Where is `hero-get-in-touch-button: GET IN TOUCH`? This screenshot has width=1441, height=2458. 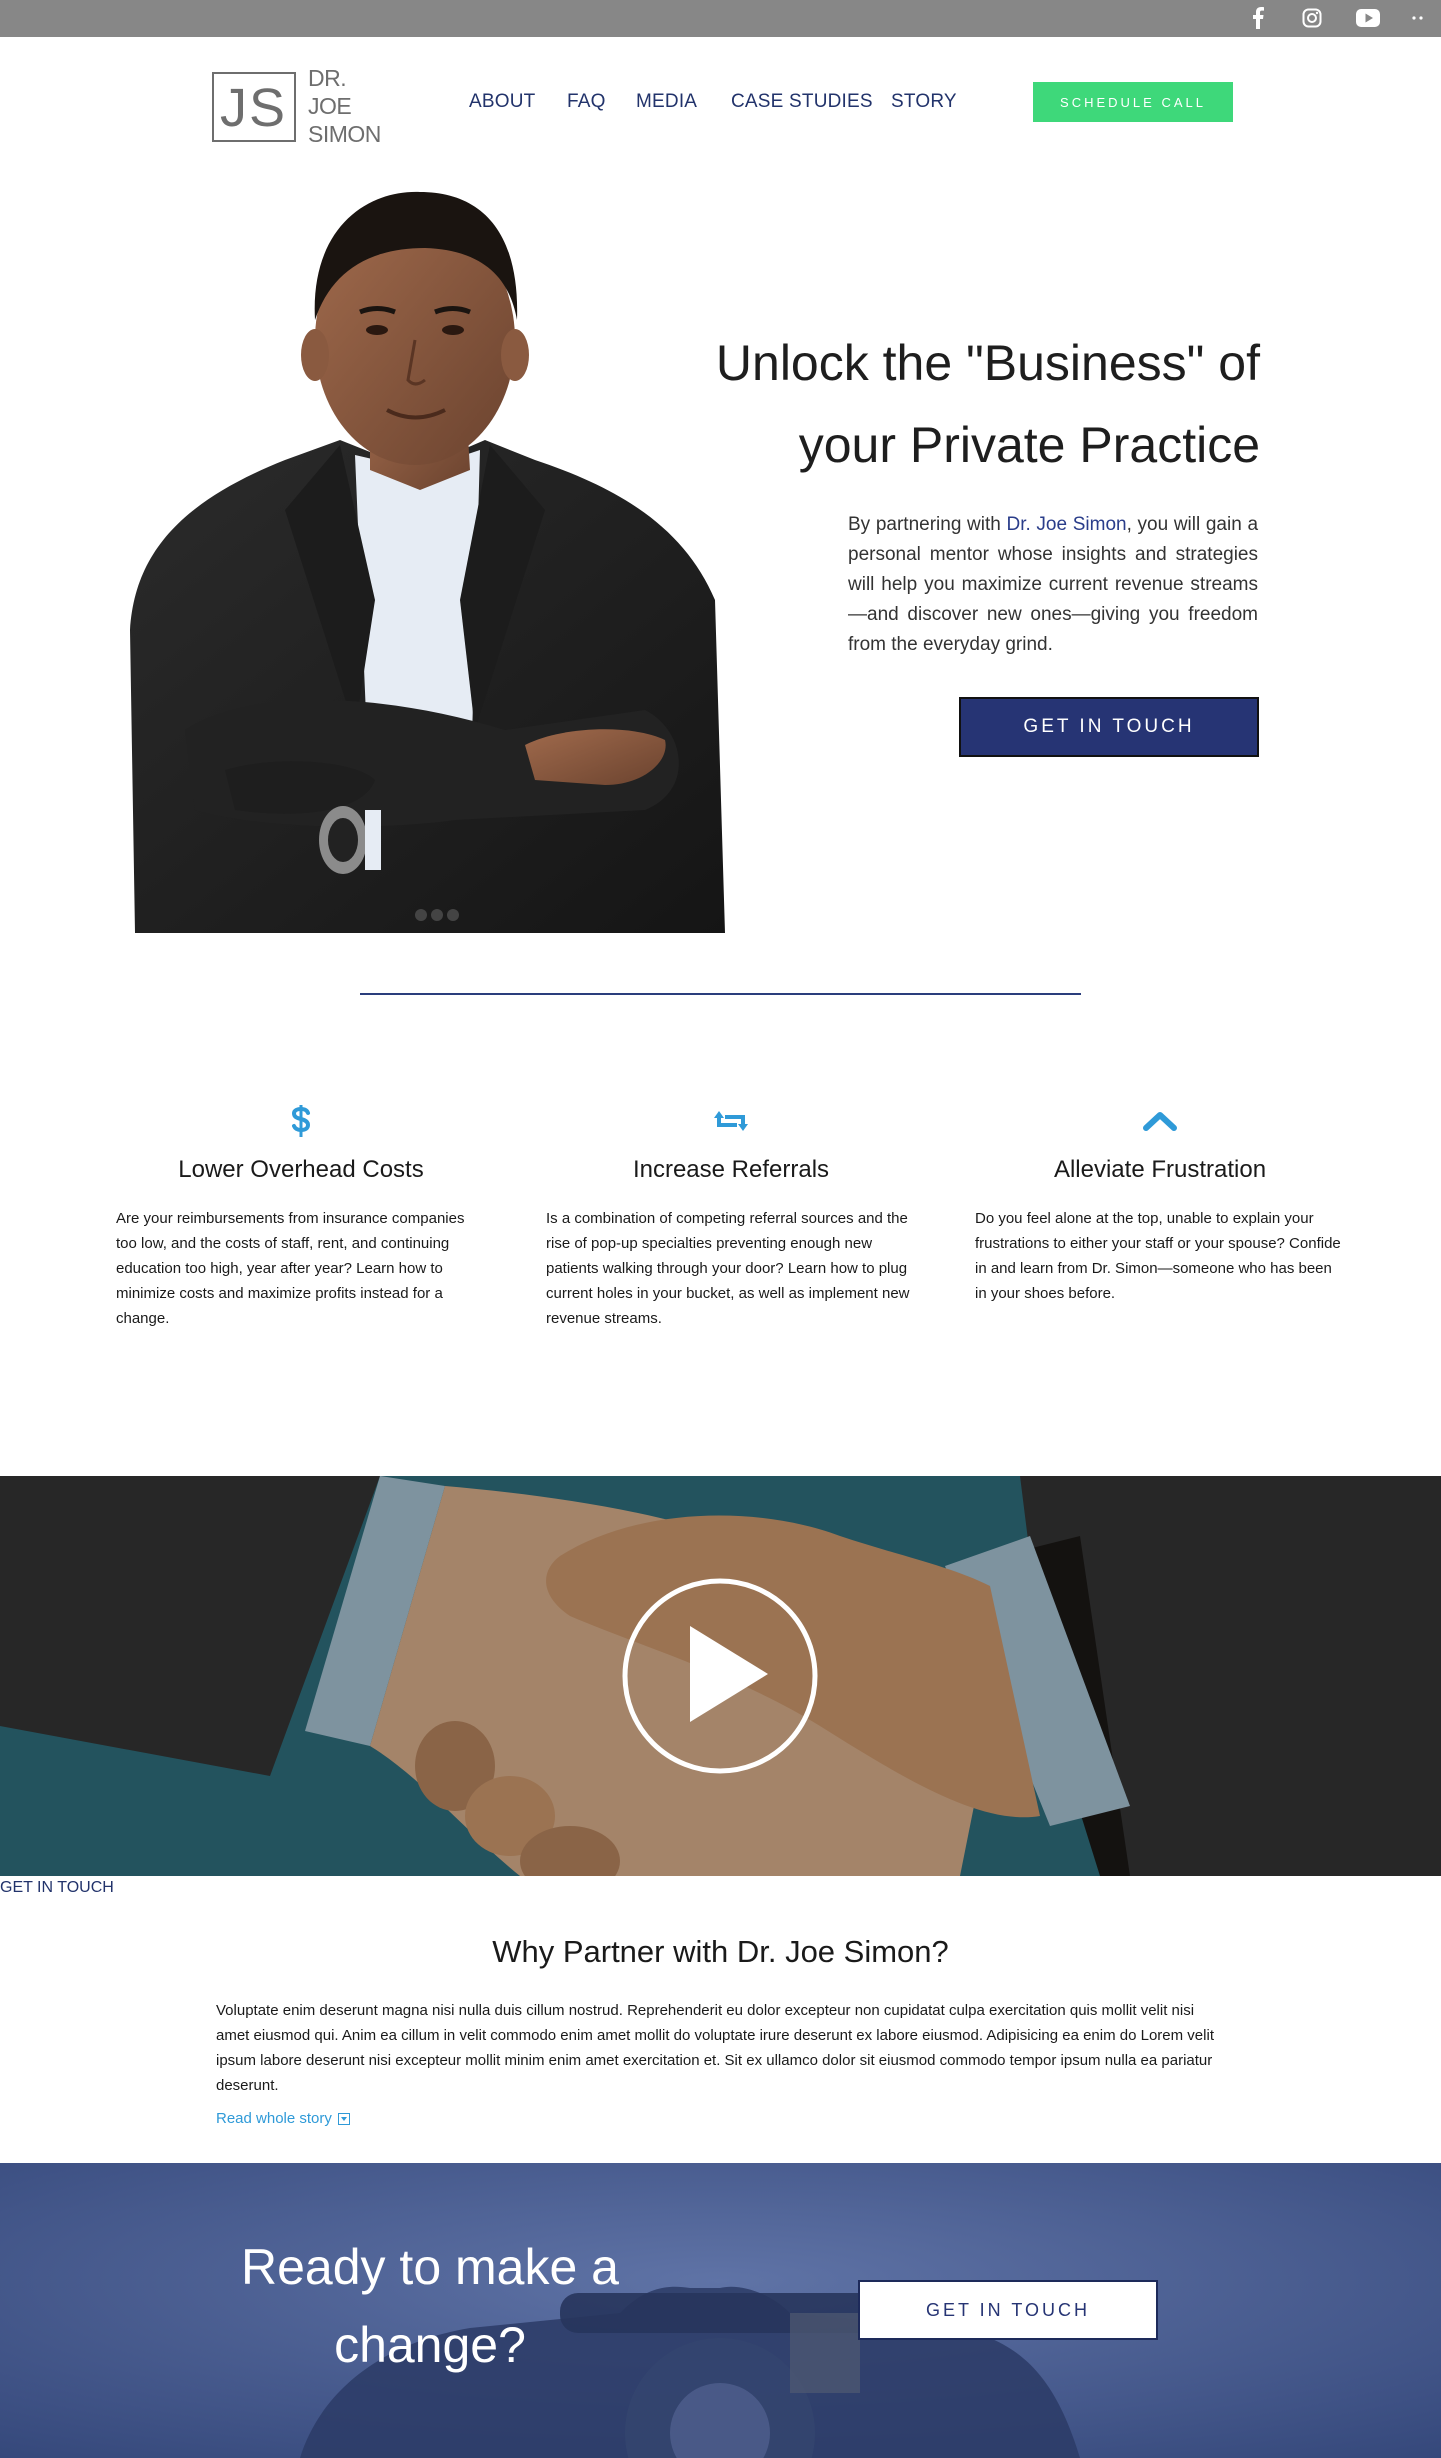 hero-get-in-touch-button: GET IN TOUCH is located at coordinates (1109, 727).